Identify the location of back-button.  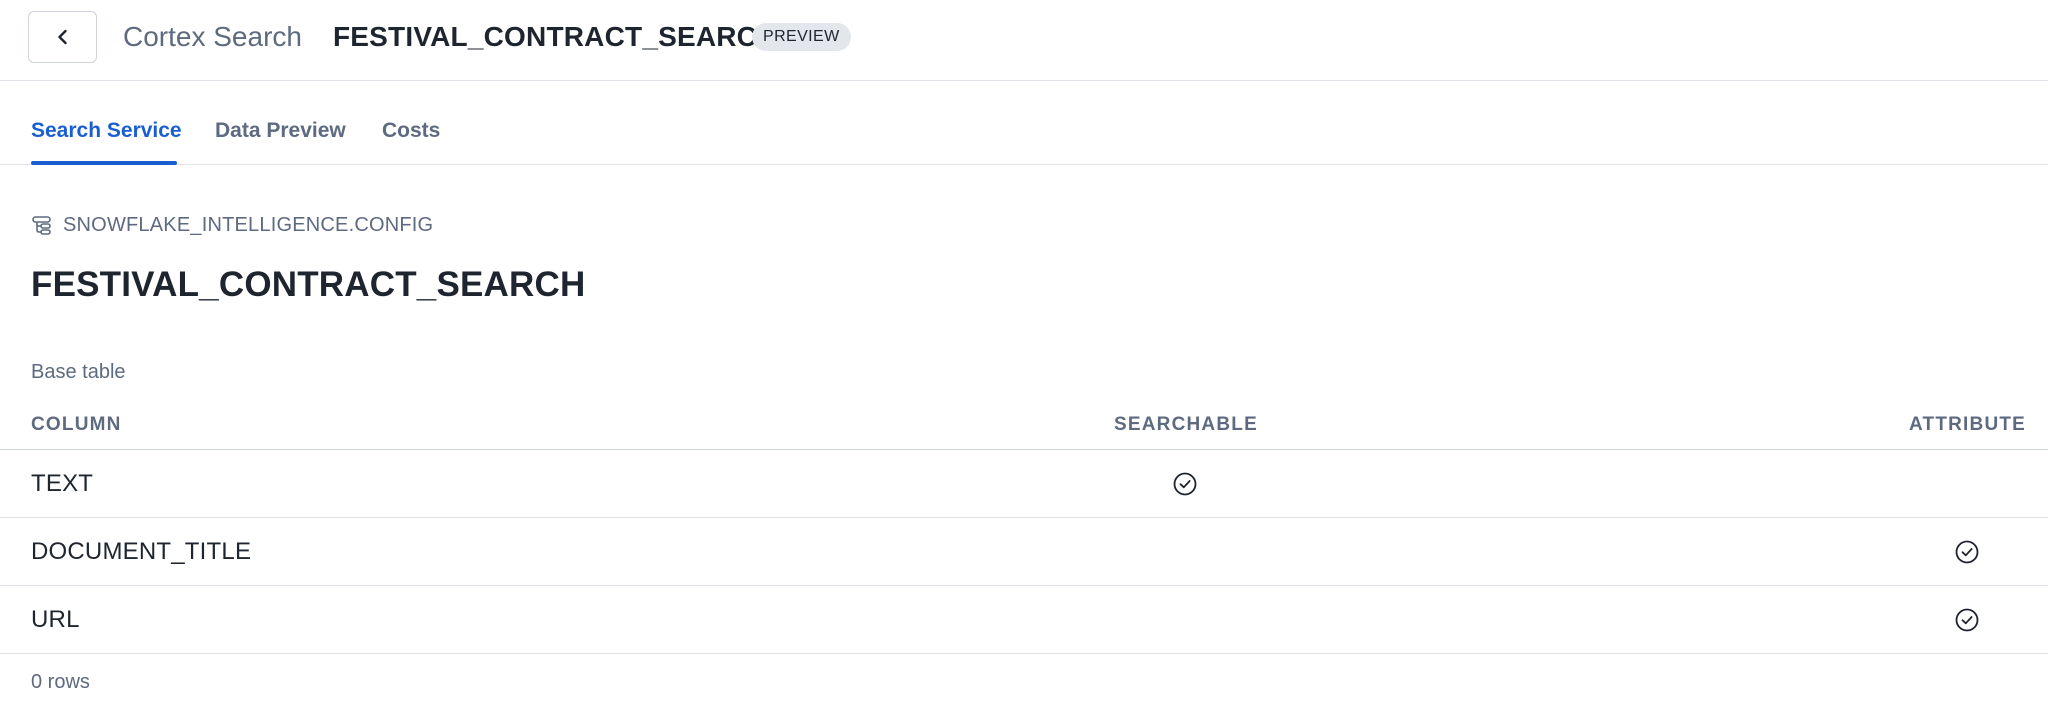
(62, 37).